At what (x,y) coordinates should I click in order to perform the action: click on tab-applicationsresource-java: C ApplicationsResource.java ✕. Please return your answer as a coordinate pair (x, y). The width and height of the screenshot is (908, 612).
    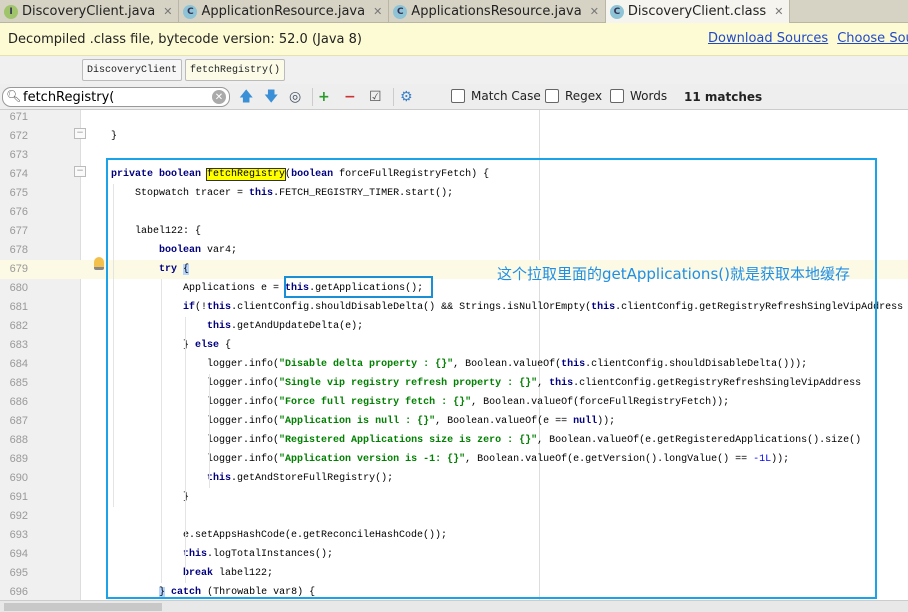
    Looking at the image, I should click on (497, 11).